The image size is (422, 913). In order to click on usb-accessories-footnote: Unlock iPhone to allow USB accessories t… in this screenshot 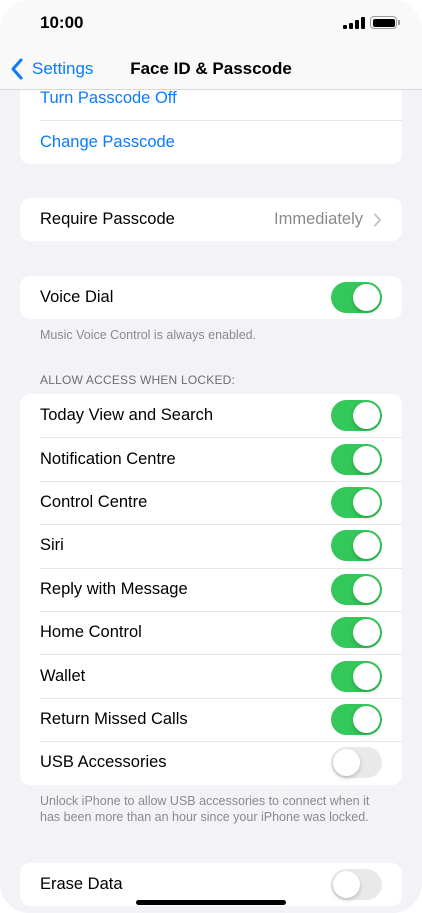, I will do `click(205, 809)`.